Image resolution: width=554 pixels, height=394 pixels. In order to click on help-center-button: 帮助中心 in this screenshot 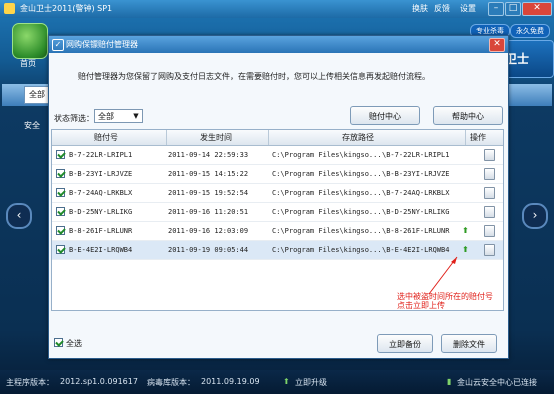, I will do `click(468, 115)`.